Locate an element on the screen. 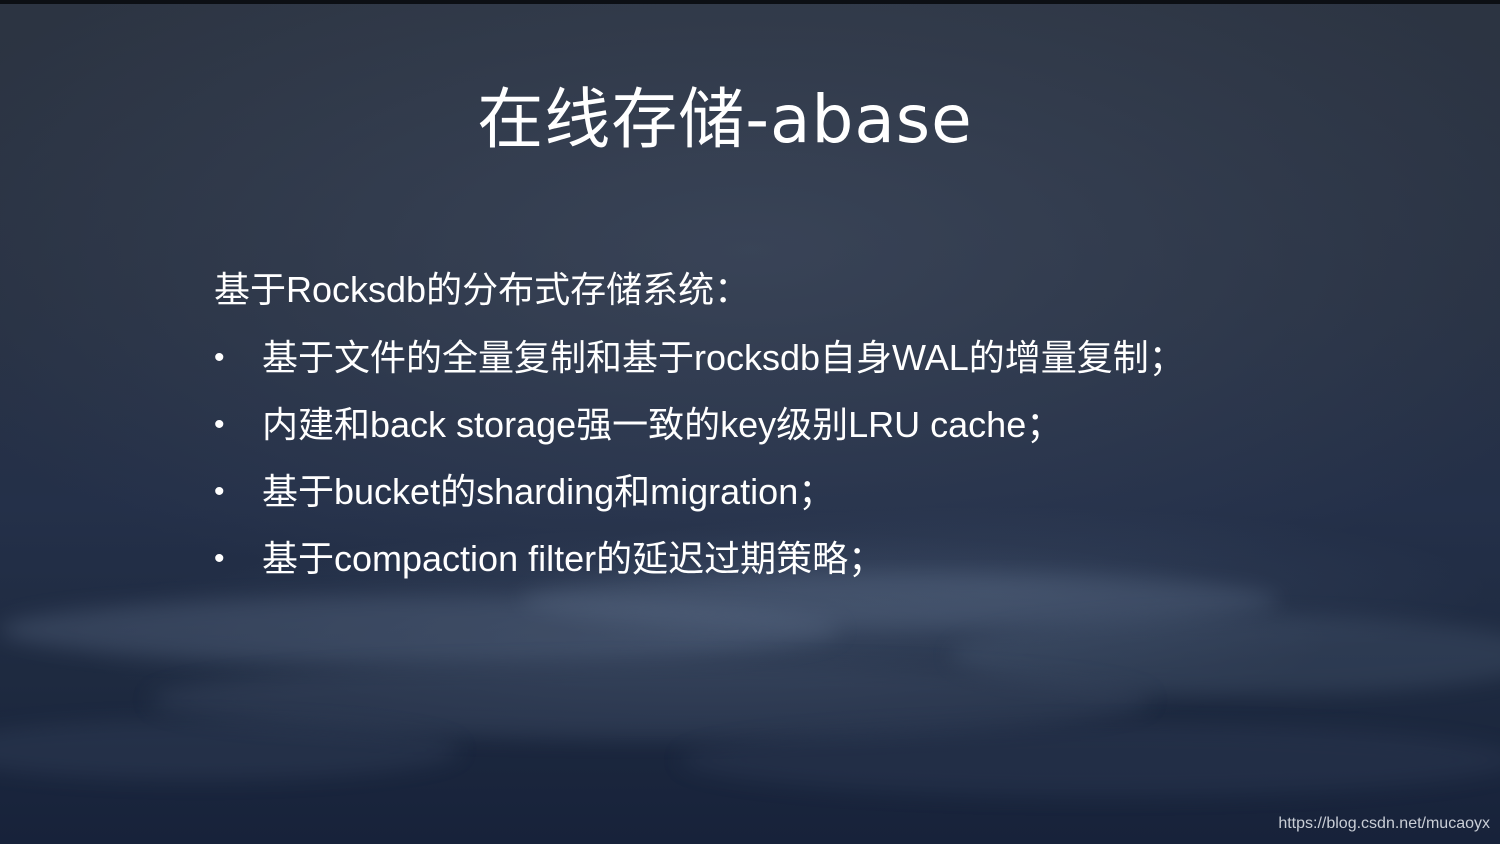 This screenshot has height=844, width=1500. watermark-url: https://blog.csdn.net/mucaoyx is located at coordinates (1384, 823).